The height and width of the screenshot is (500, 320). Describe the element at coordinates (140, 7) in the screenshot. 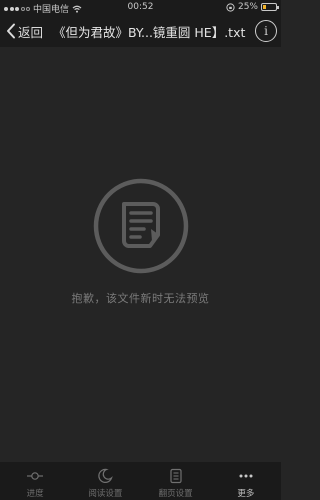

I see `status-bar: 中国电信 00:52 25%` at that location.